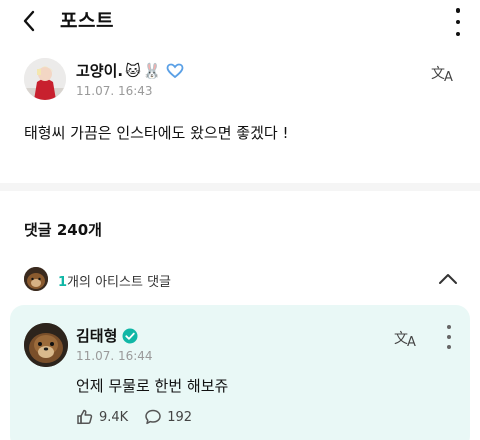  I want to click on comment-bubble-icon, so click(153, 417).